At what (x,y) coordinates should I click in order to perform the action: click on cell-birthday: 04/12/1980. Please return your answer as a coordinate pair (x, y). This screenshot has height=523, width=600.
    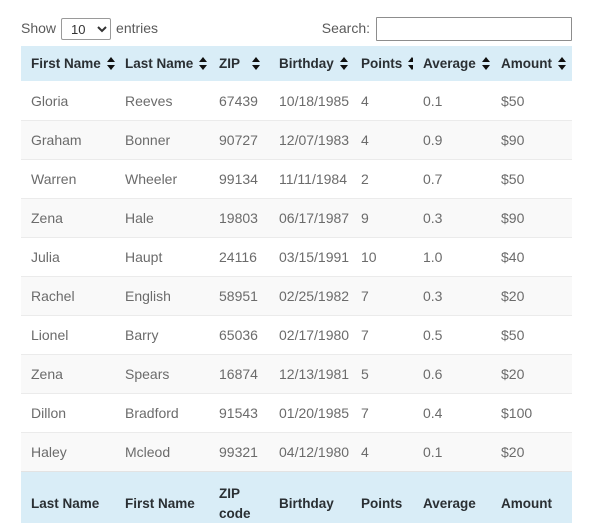
    Looking at the image, I should click on (310, 452).